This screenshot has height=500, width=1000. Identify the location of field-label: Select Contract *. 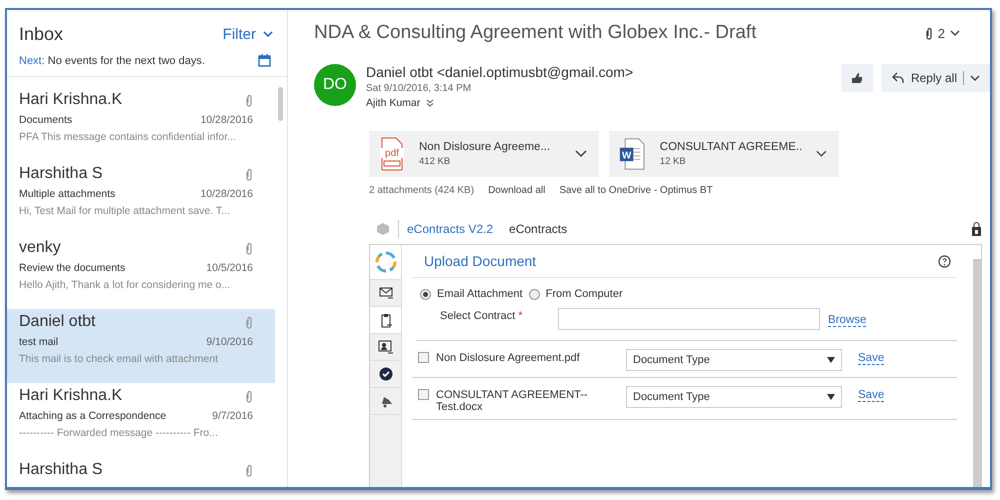
(482, 315).